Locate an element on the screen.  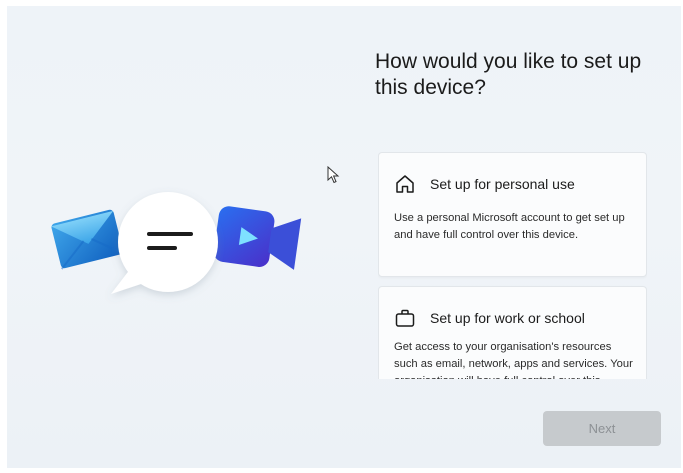
option-title: Set up for personal use is located at coordinates (502, 184).